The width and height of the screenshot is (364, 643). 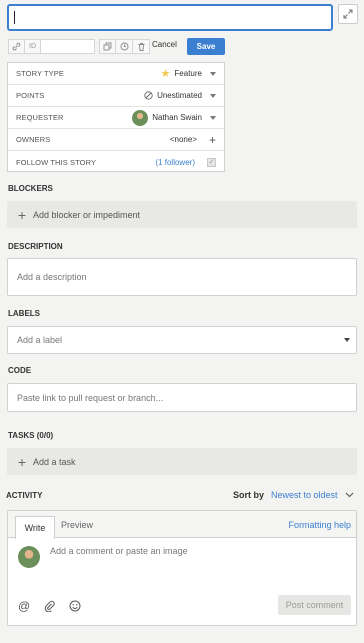 What do you see at coordinates (182, 214) in the screenshot?
I see `add-blocker-button: + Add blocker or impediment` at bounding box center [182, 214].